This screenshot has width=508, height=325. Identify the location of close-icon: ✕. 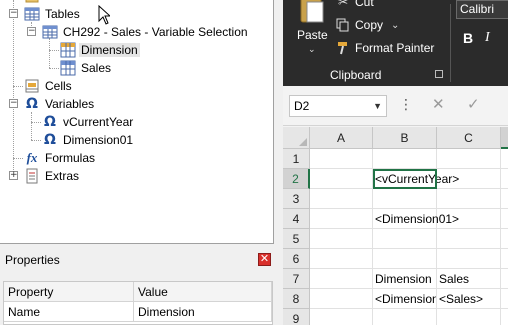
(264, 259).